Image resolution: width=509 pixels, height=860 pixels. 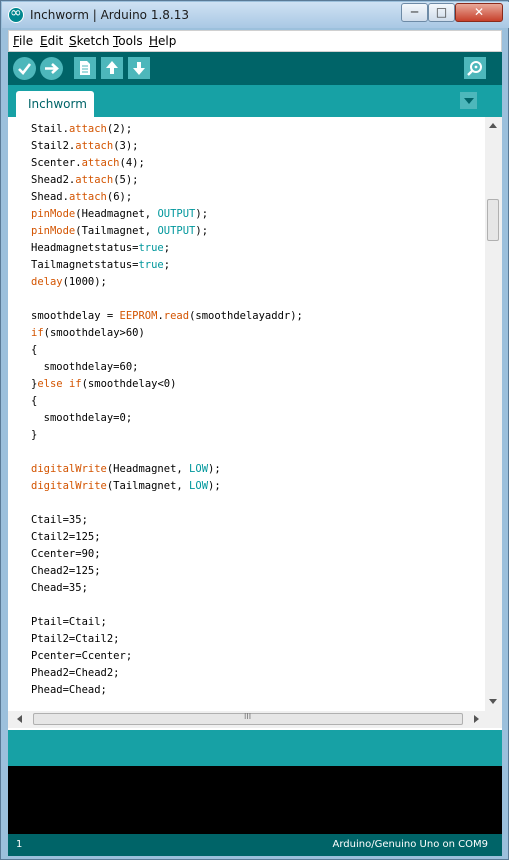 I want to click on code-token: );, so click(x=202, y=214).